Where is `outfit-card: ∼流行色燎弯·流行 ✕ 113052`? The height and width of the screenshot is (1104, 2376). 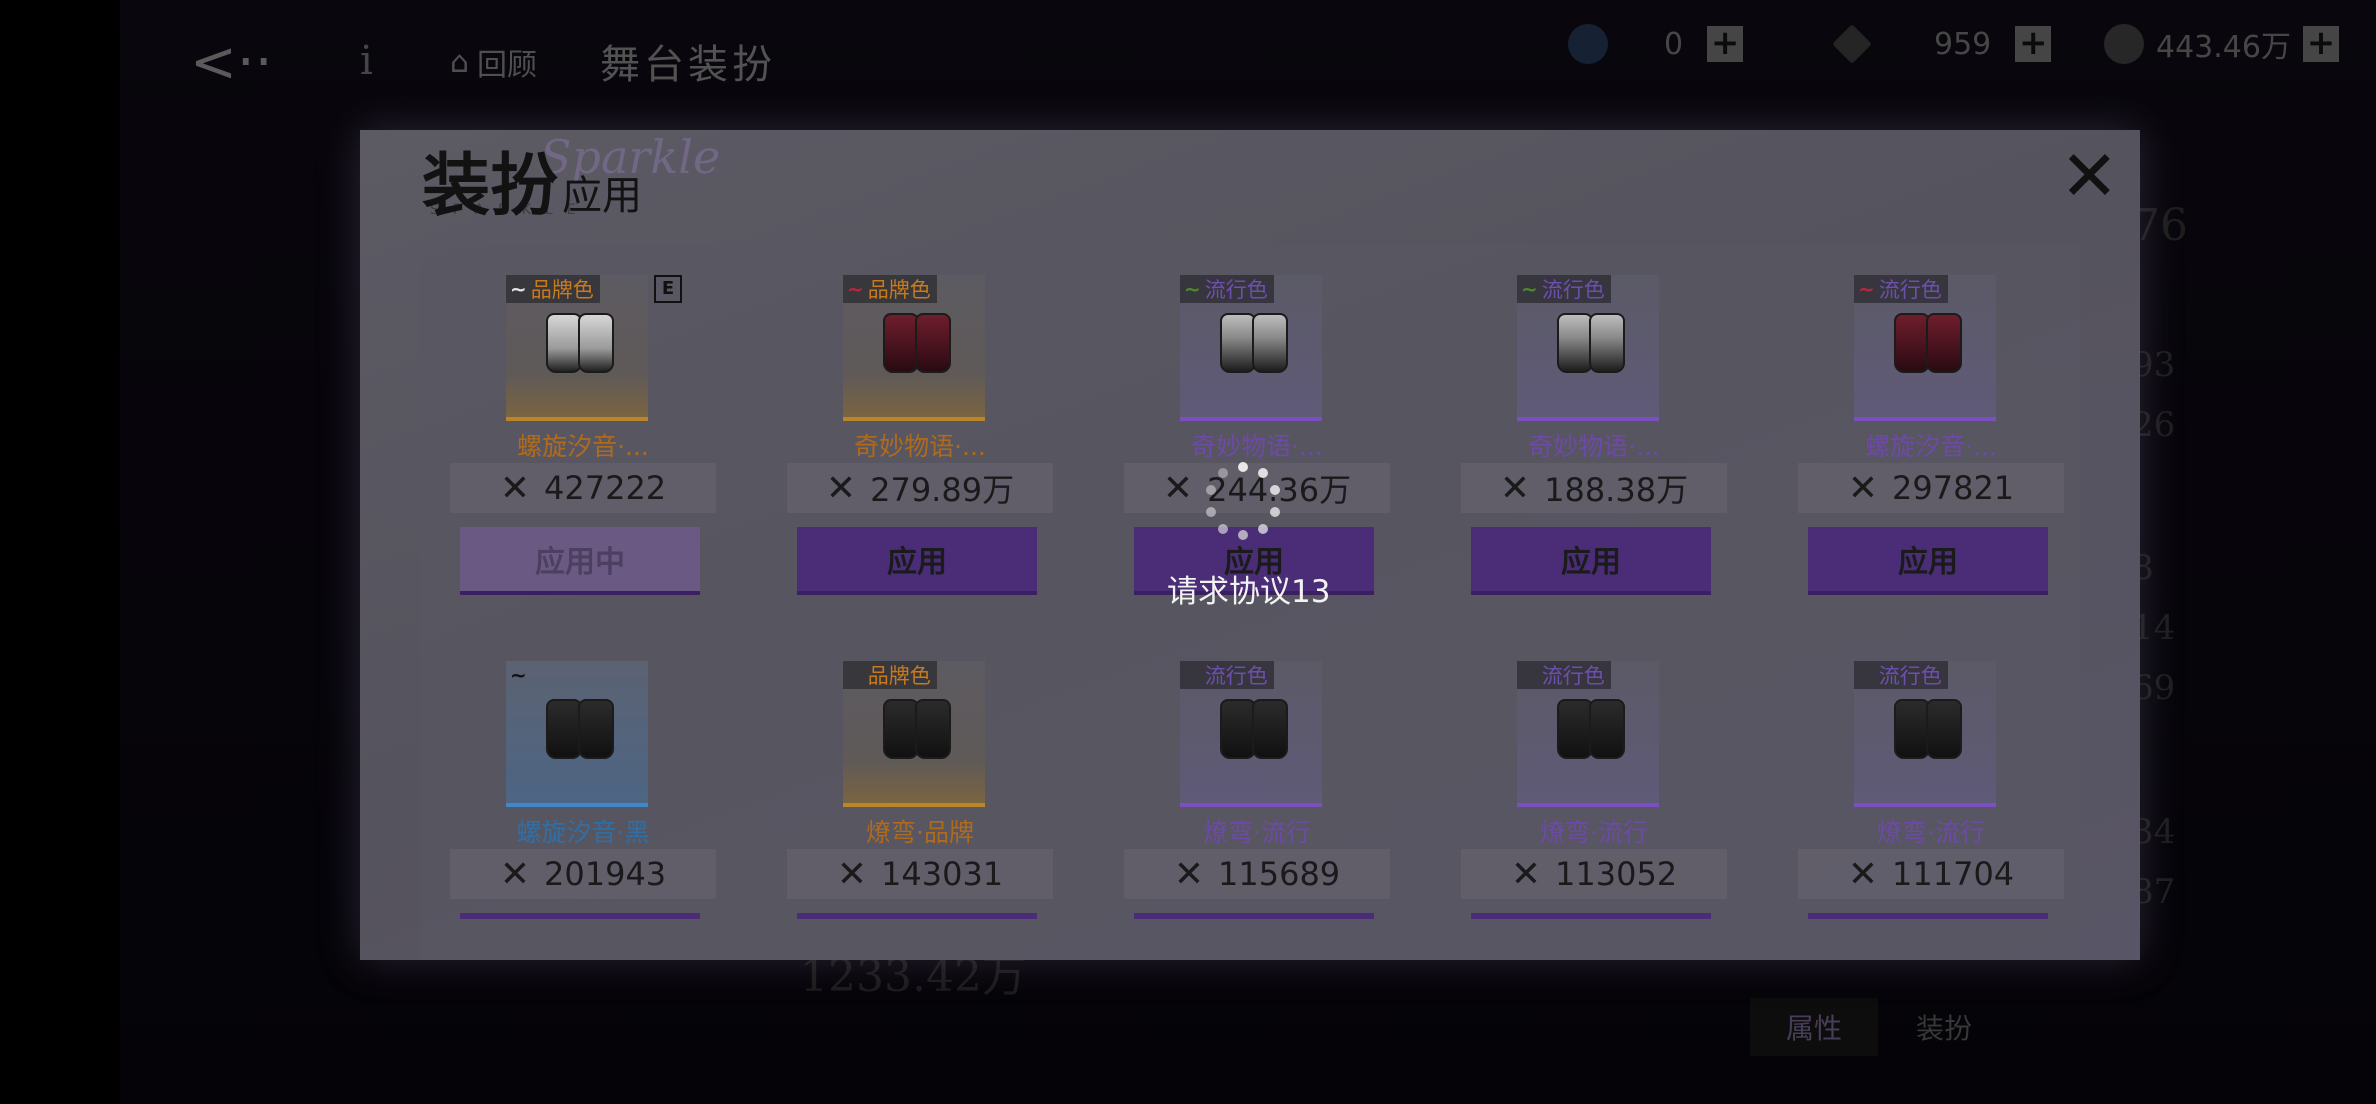
outfit-card: ∼流行色燎弯·流行 ✕ 113052 is located at coordinates (1594, 795).